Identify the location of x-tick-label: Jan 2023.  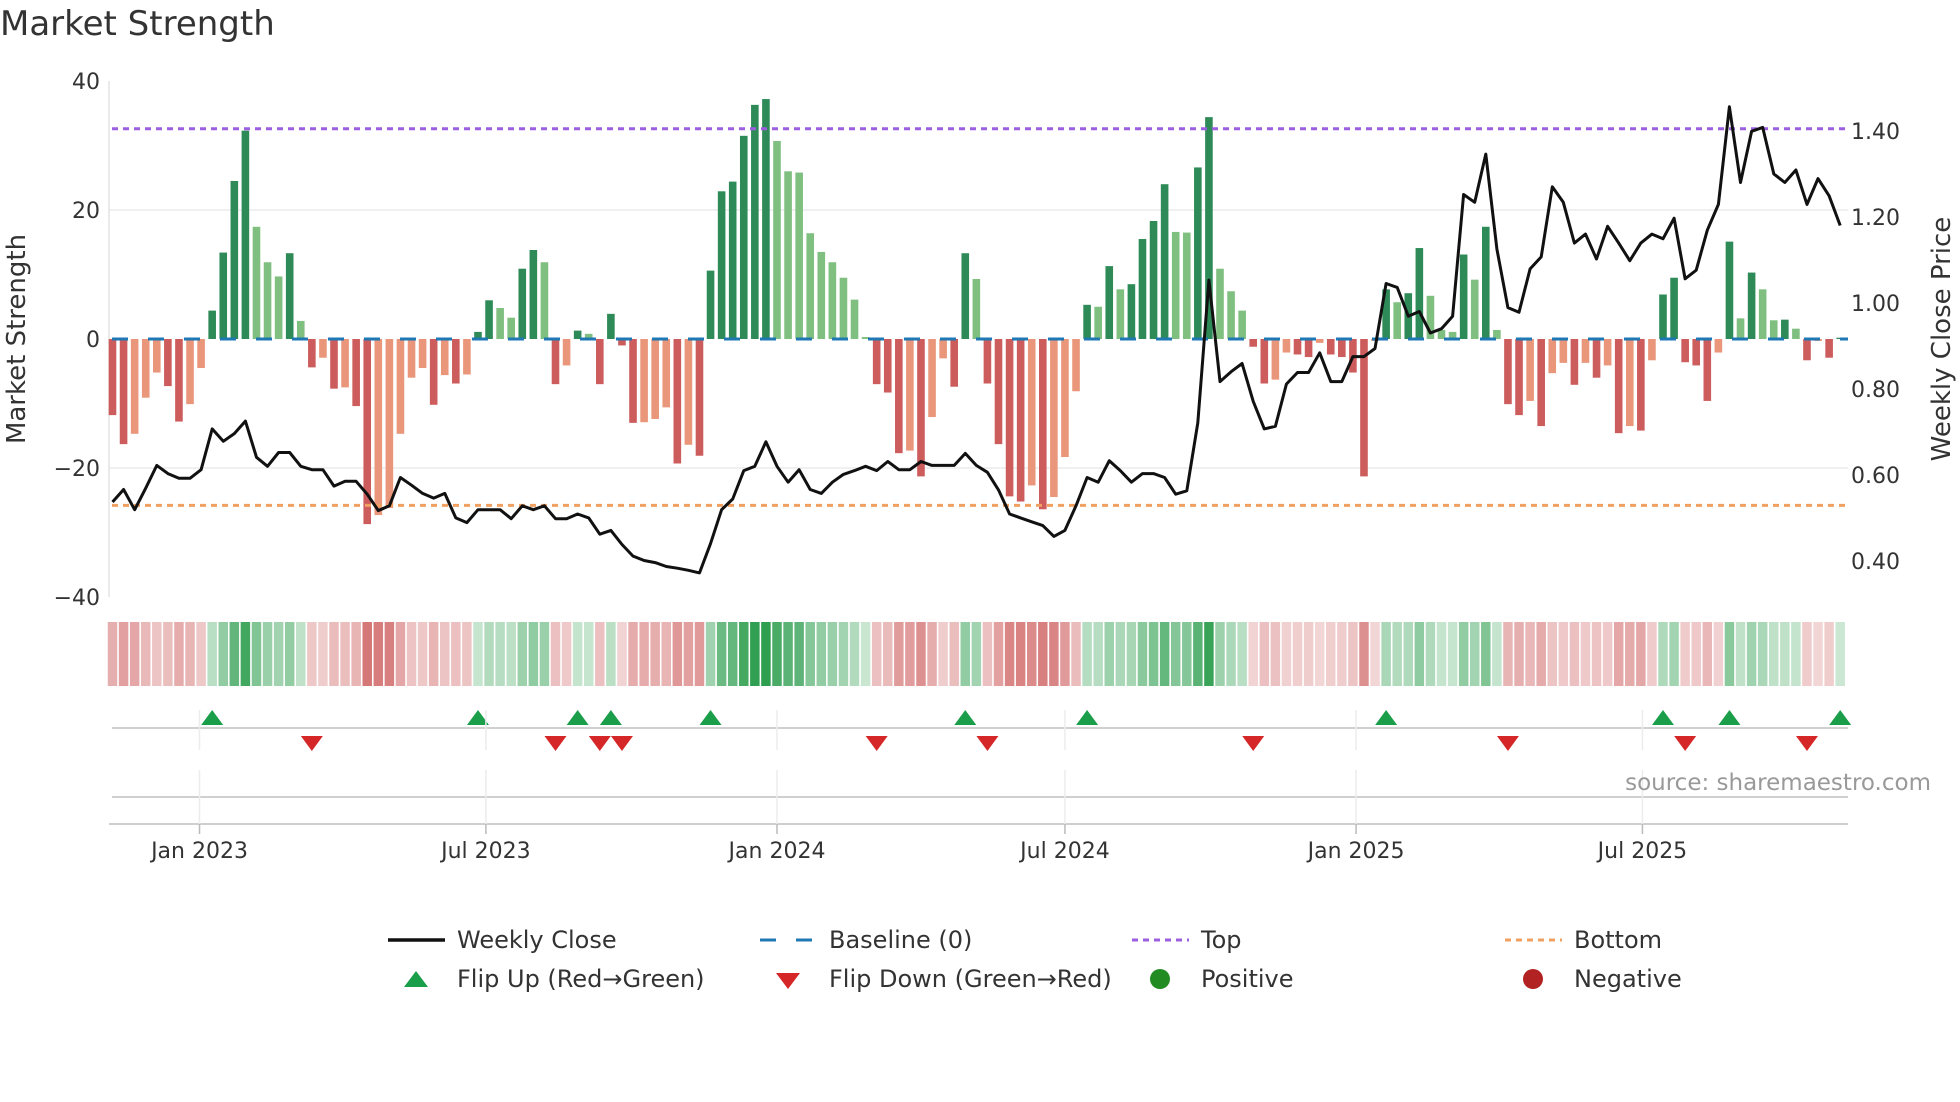
(198, 851).